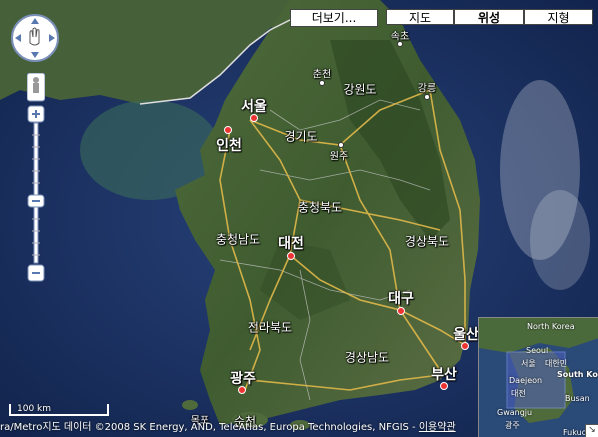 Image resolution: width=598 pixels, height=437 pixels. I want to click on overview-label-busan: Busan, so click(577, 398).